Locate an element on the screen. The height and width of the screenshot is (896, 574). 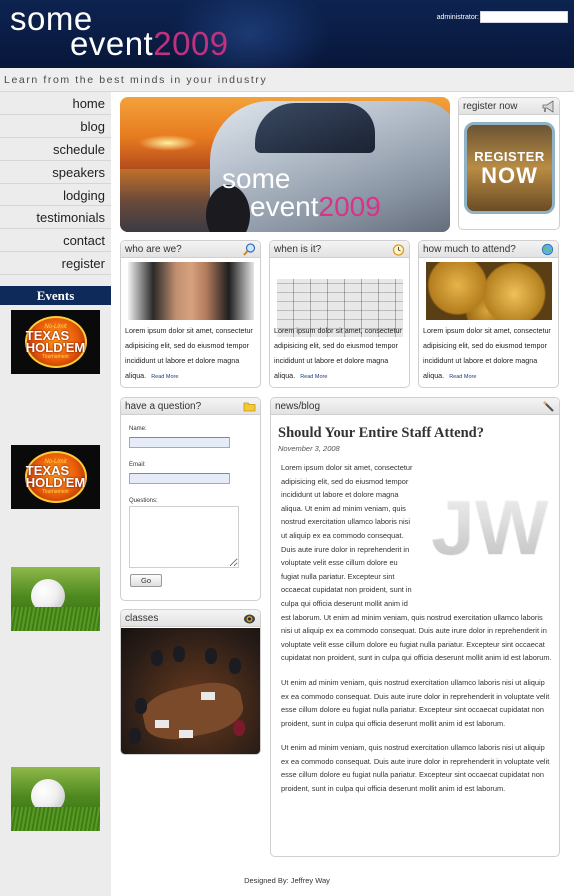
email-label: Email: is located at coordinates (137, 465).